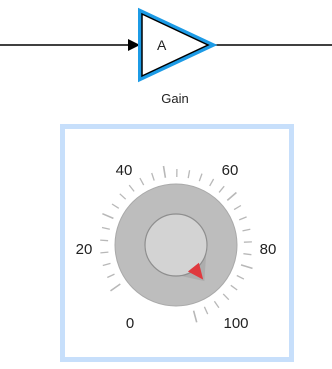  Describe the element at coordinates (162, 45) in the screenshot. I see `gain-input-letter: A` at that location.